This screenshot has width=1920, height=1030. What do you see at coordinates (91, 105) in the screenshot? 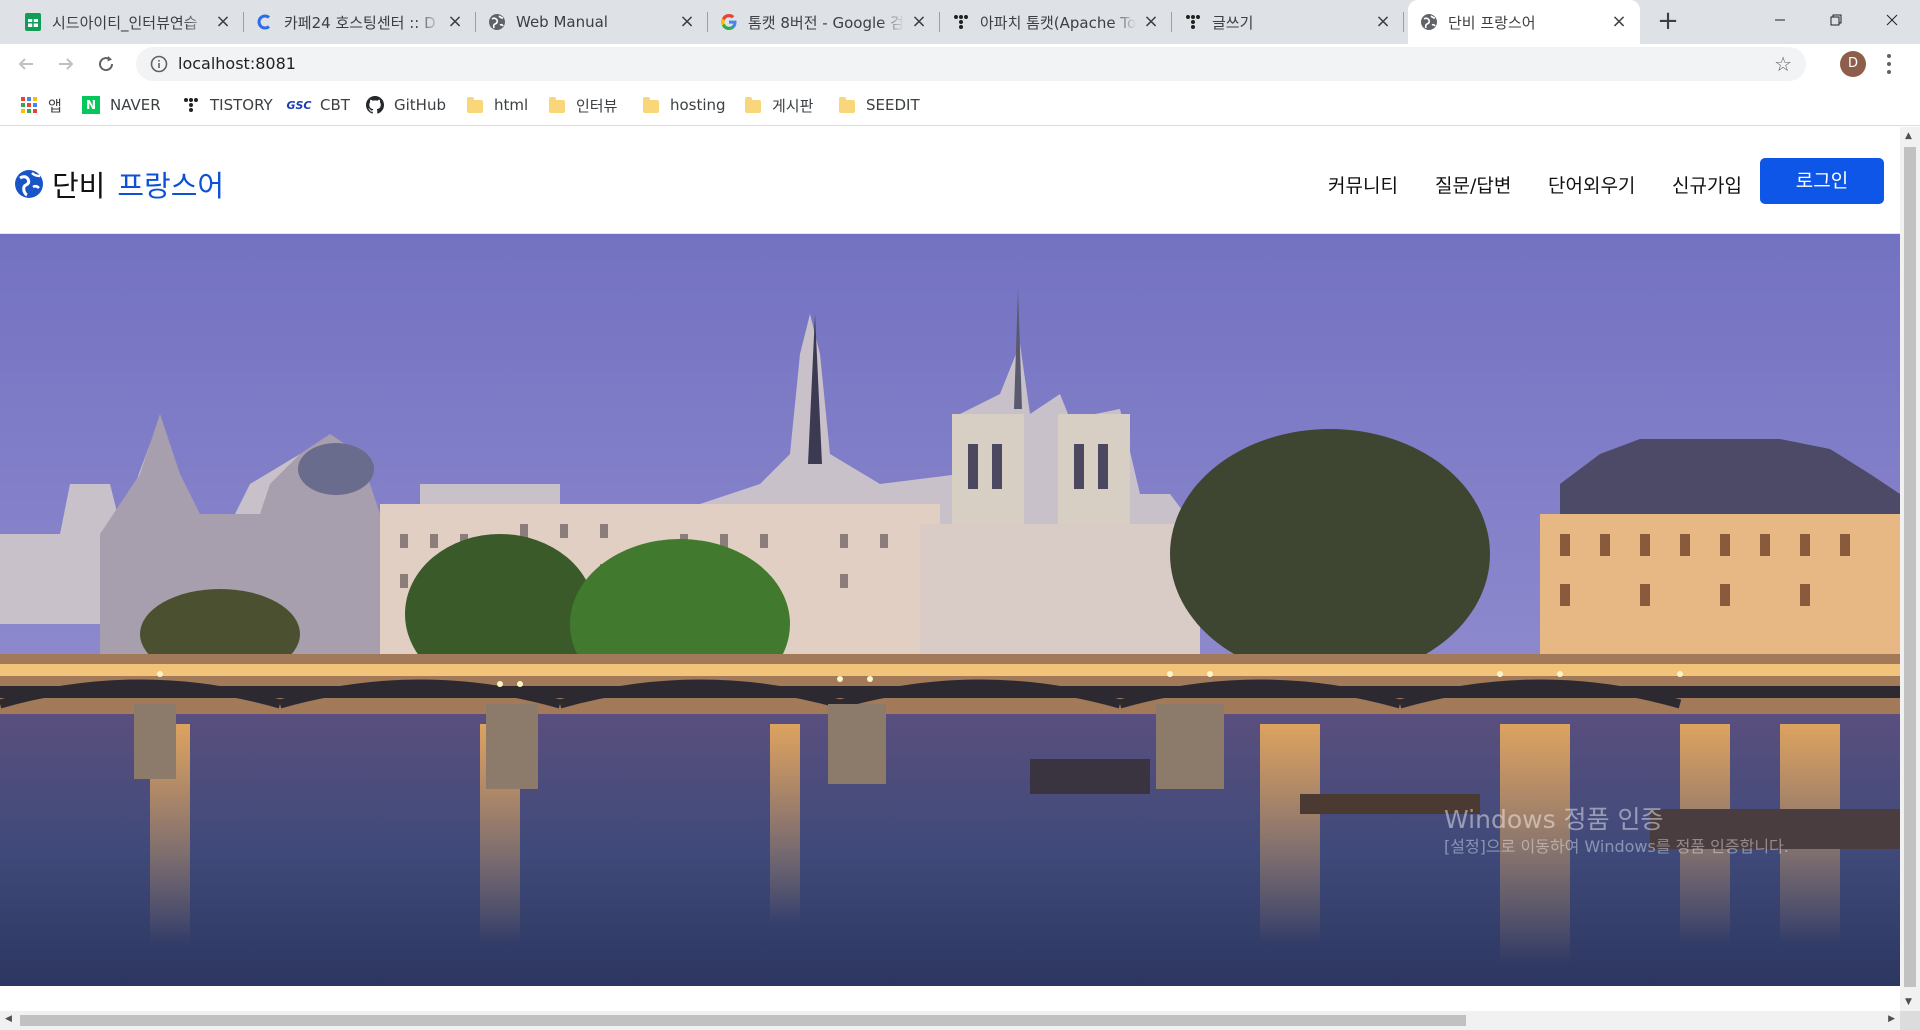
I see `naver-icon: N` at bounding box center [91, 105].